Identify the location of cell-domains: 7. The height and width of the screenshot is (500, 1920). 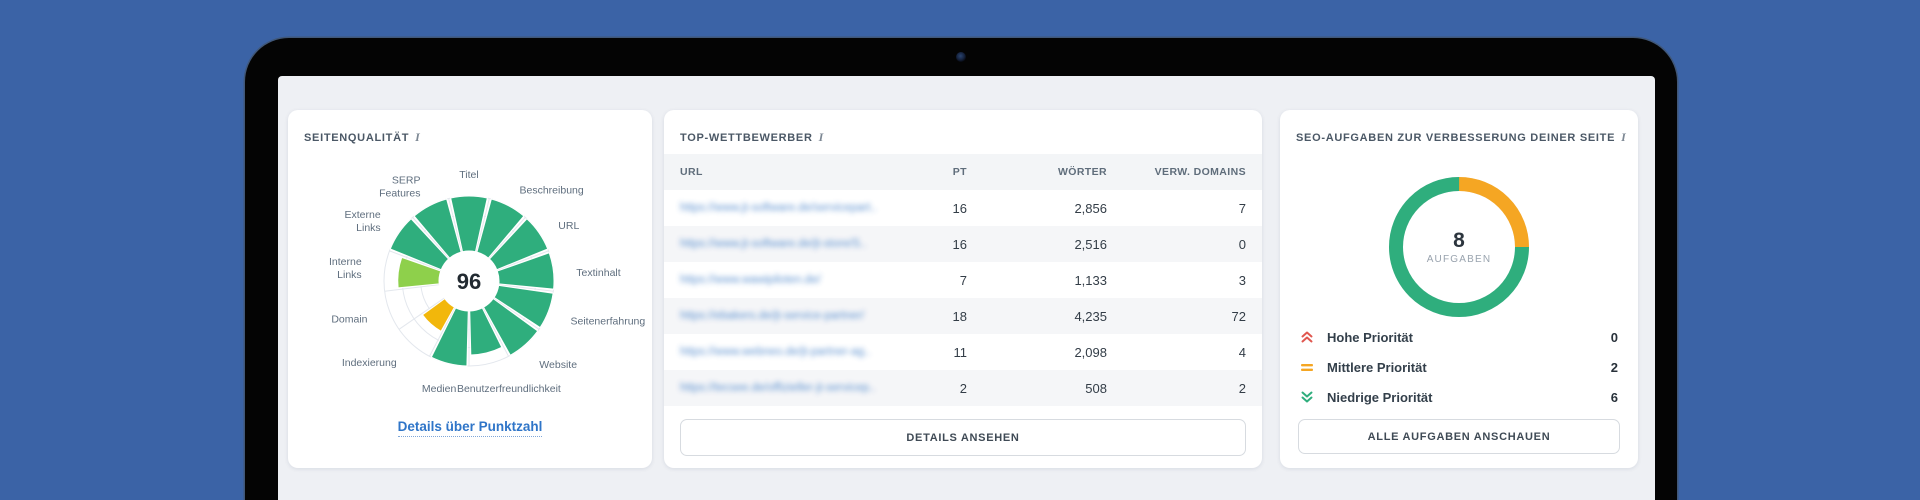
(1242, 208).